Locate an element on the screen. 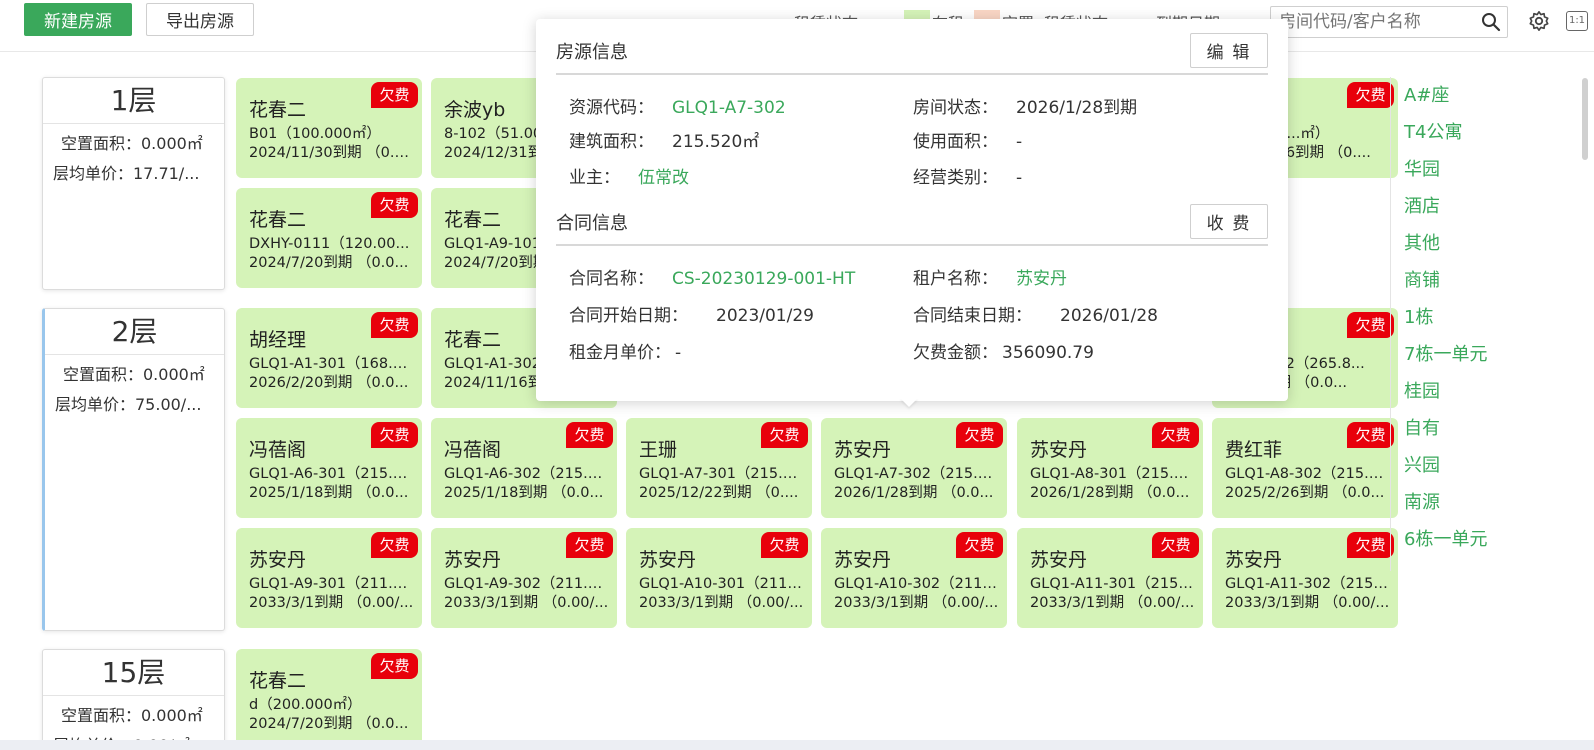 Image resolution: width=1594 pixels, height=750 pixels. building-item: T4公寓 is located at coordinates (1469, 132).